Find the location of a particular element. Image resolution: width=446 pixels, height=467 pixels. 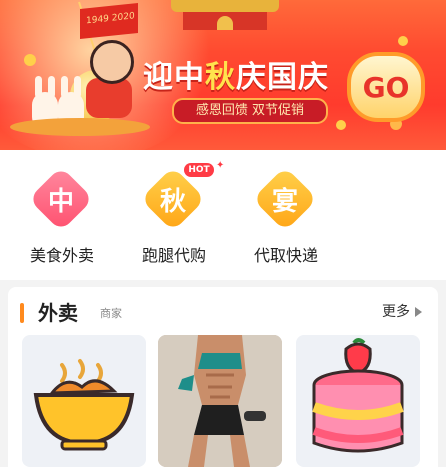

food-delivery-icon: 中 is located at coordinates (61, 199).